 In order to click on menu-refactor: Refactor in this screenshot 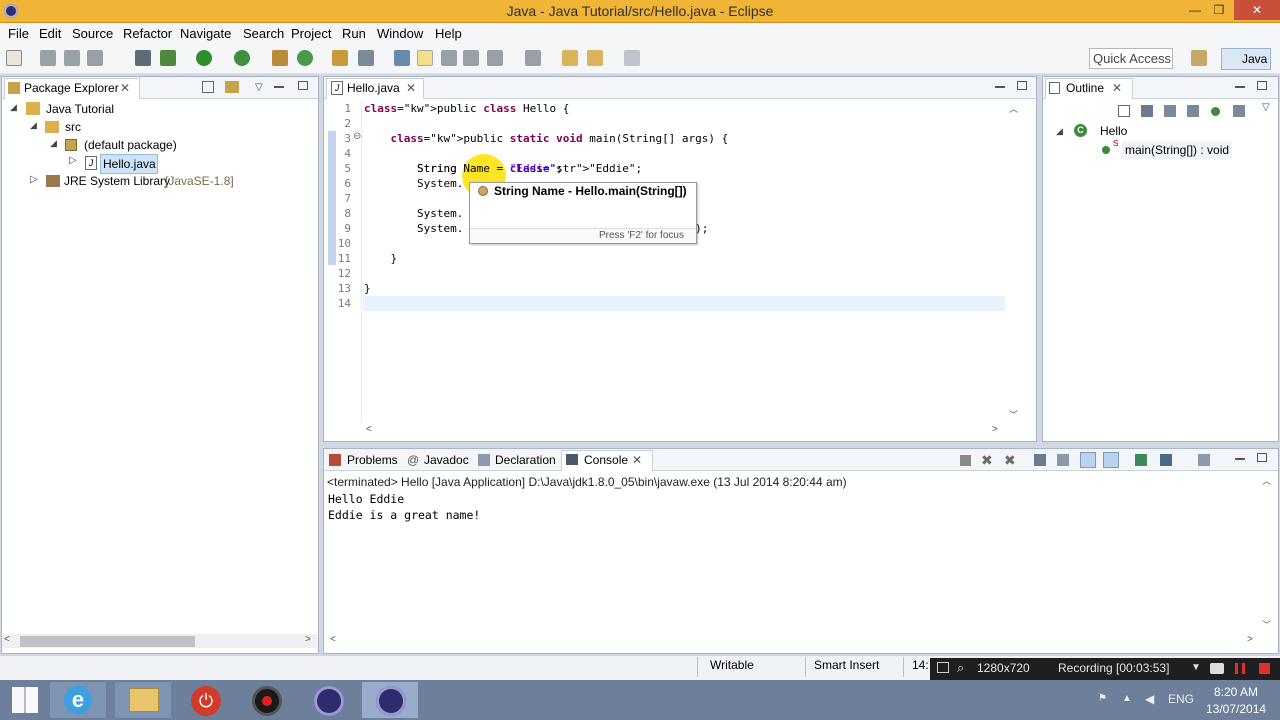, I will do `click(147, 33)`.